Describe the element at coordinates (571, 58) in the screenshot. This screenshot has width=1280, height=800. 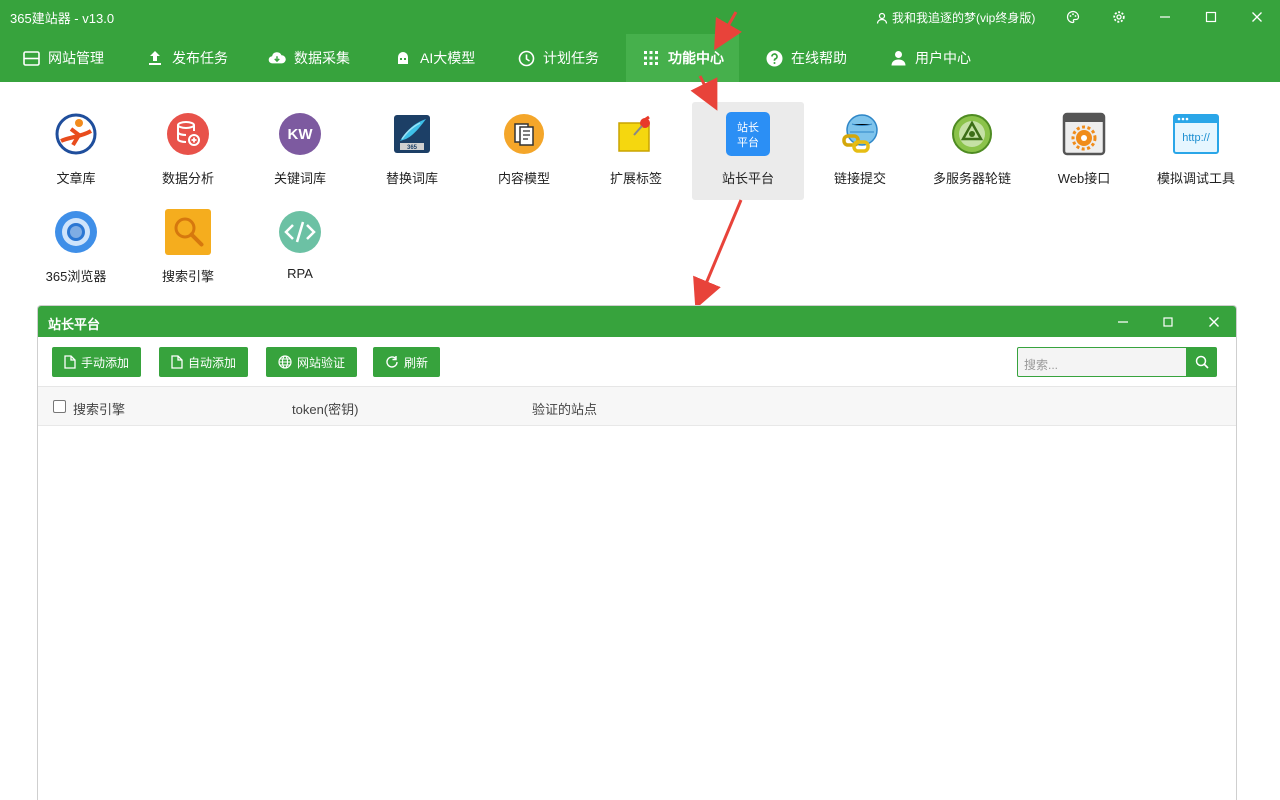
I see `nav-label: 计划任务` at that location.